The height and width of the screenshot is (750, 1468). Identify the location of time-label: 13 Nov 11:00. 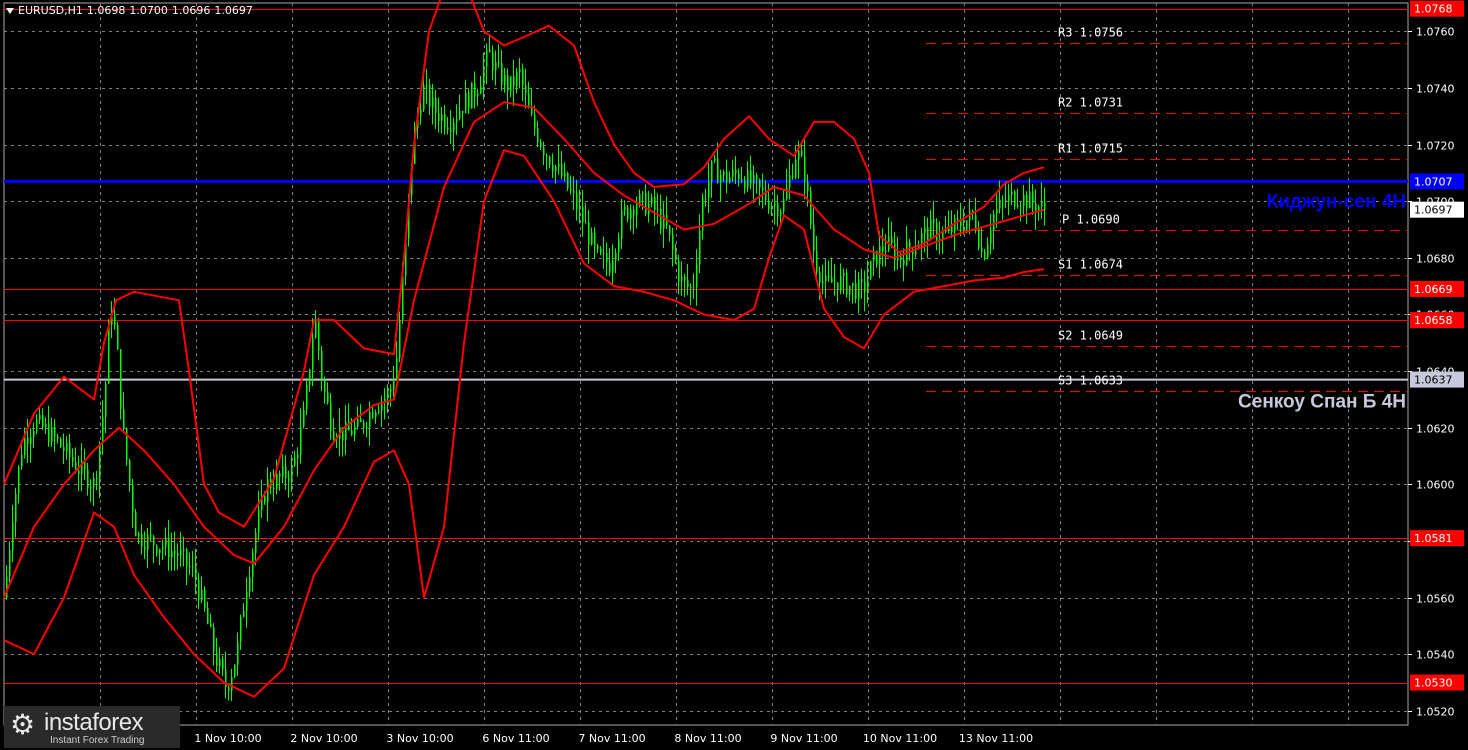
(996, 738).